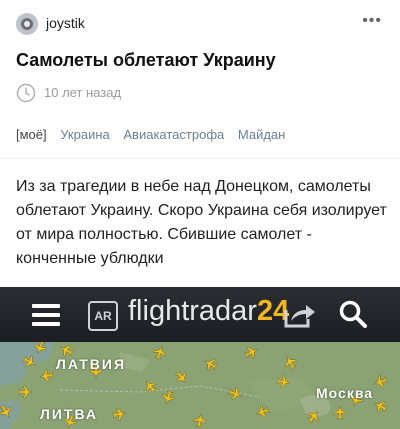  I want to click on logo-text: flightradar, so click(192, 311).